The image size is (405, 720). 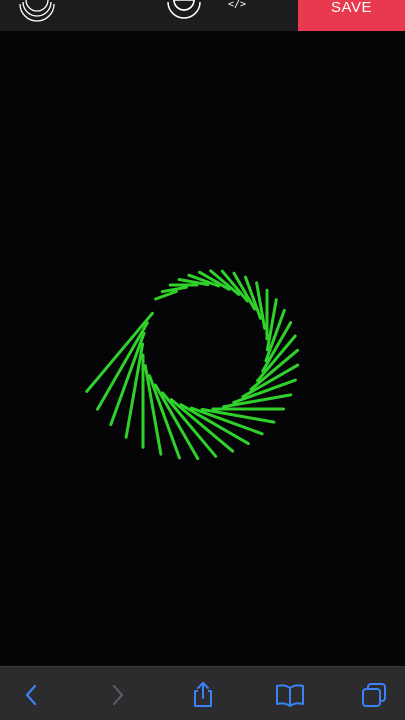 I want to click on back-button, so click(x=31, y=695).